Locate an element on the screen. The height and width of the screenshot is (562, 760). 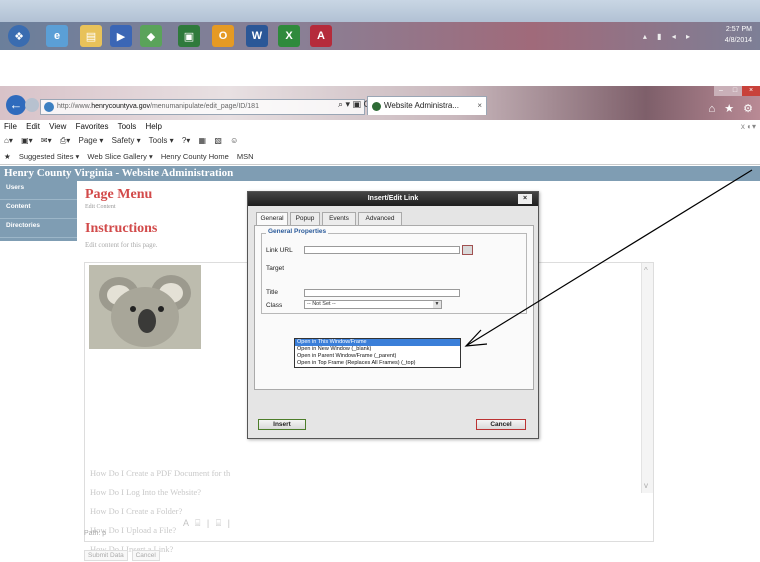
menu-right-icons: x ◐▾ is located at coordinates (748, 126).